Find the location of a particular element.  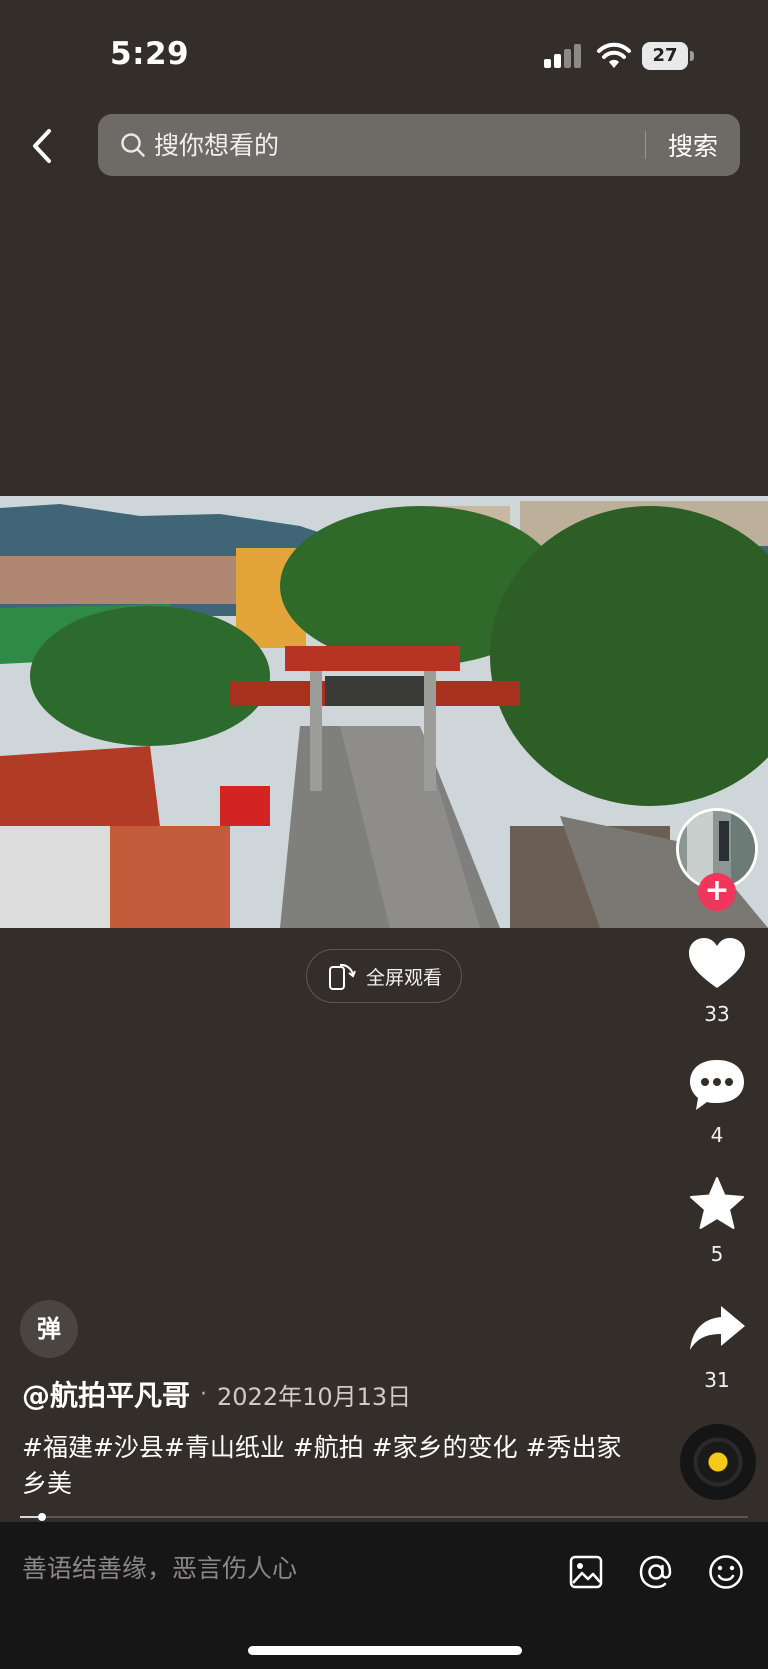

follow-button: + is located at coordinates (717, 892).